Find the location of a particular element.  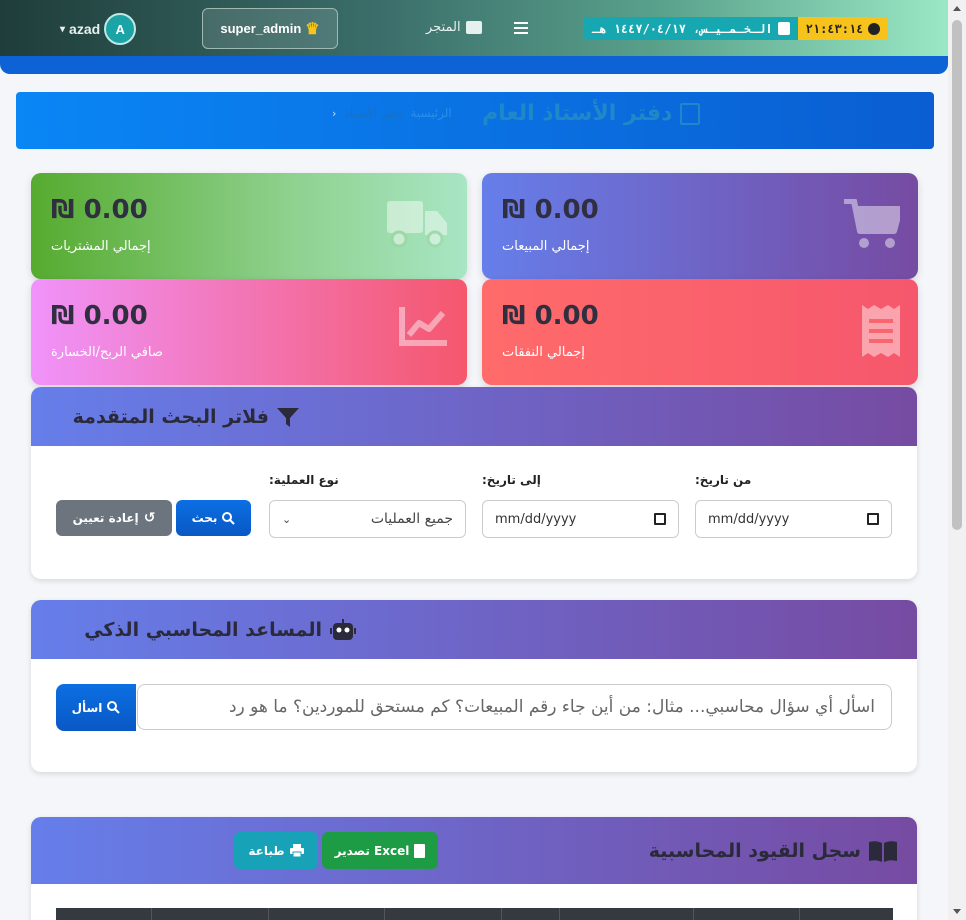

search-button-label: بحث is located at coordinates (204, 518).